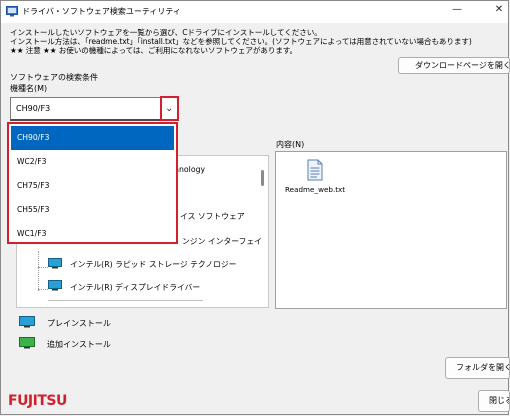  What do you see at coordinates (315, 170) in the screenshot?
I see `text-file-icon` at bounding box center [315, 170].